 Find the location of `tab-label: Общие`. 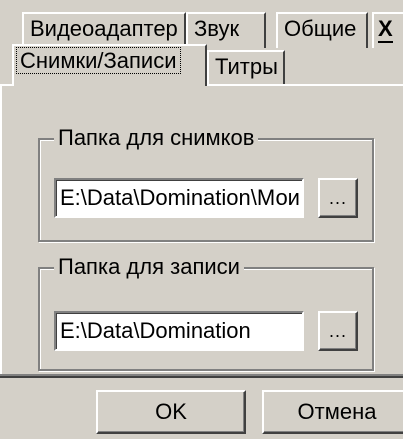

tab-label: Общие is located at coordinates (320, 28).